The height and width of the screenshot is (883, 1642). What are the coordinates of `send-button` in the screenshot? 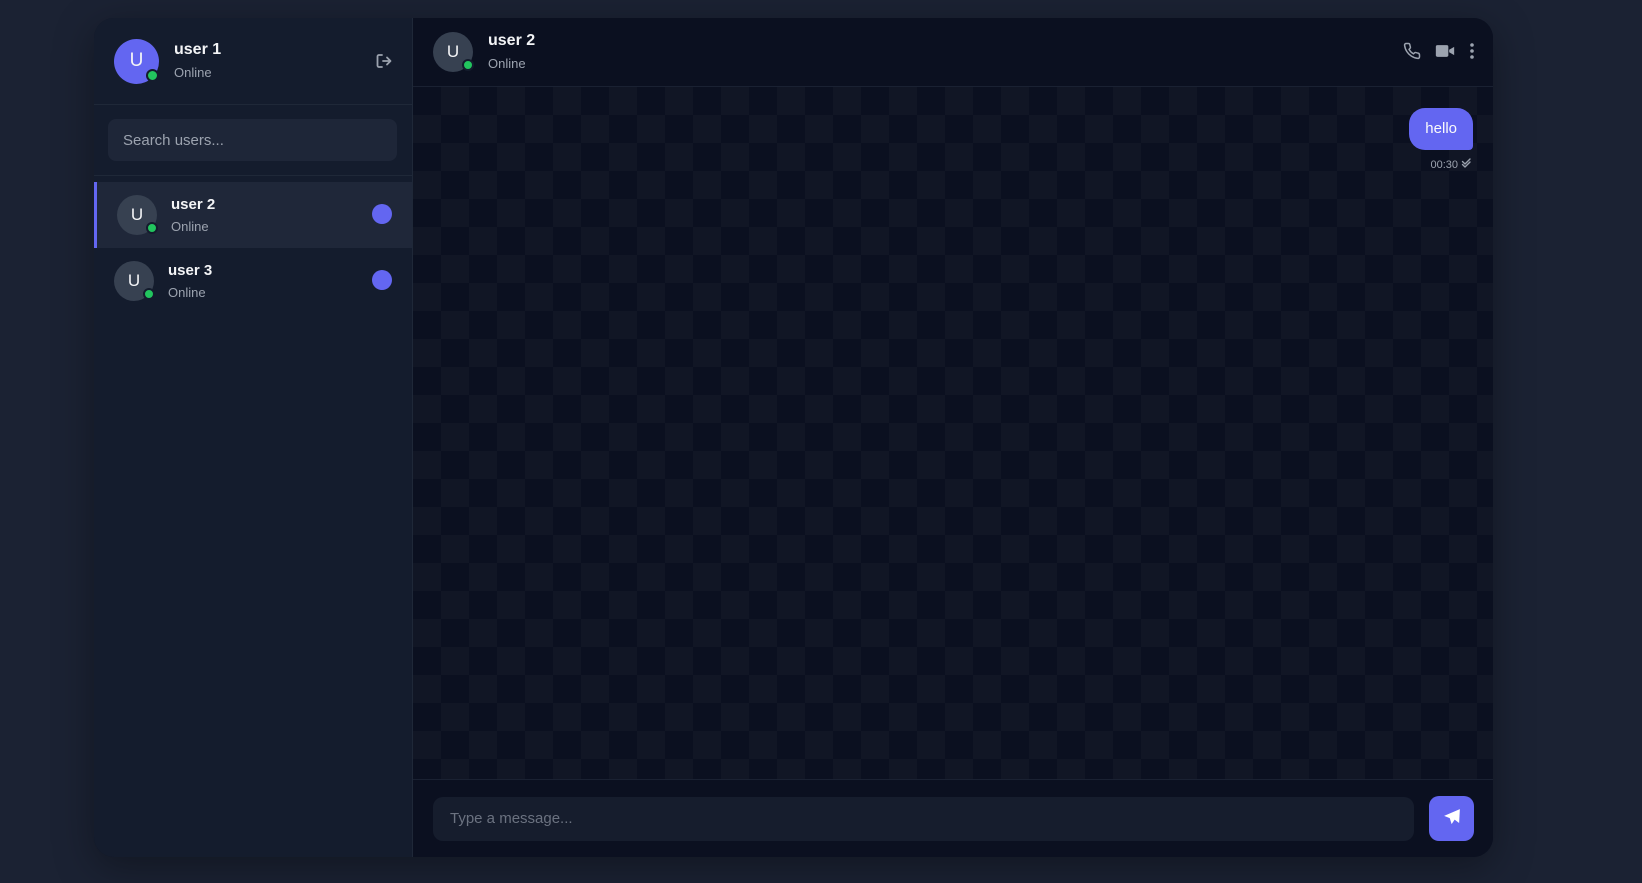 It's located at (1451, 818).